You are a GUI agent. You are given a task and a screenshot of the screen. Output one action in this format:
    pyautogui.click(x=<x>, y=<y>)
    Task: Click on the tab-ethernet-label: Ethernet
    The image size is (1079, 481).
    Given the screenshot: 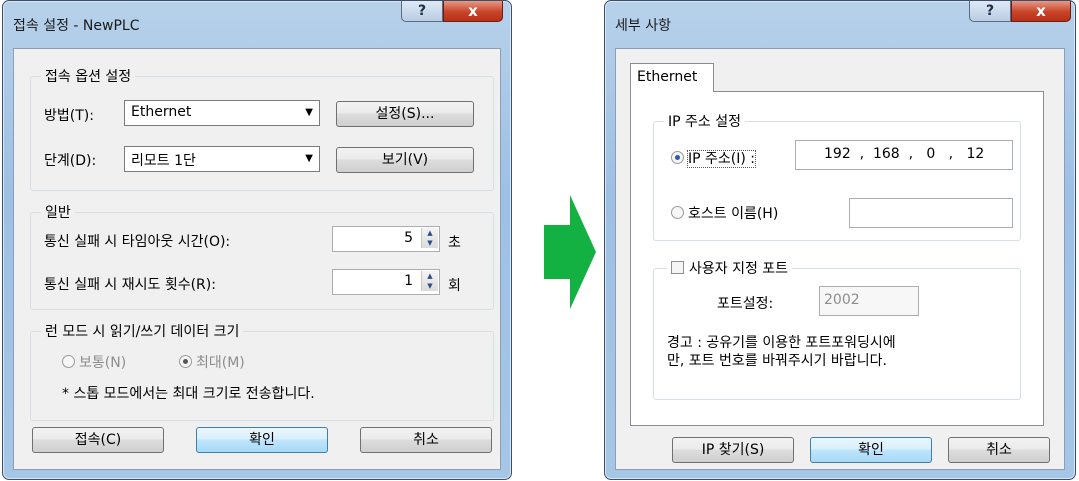 What is the action you would take?
    pyautogui.click(x=667, y=77)
    